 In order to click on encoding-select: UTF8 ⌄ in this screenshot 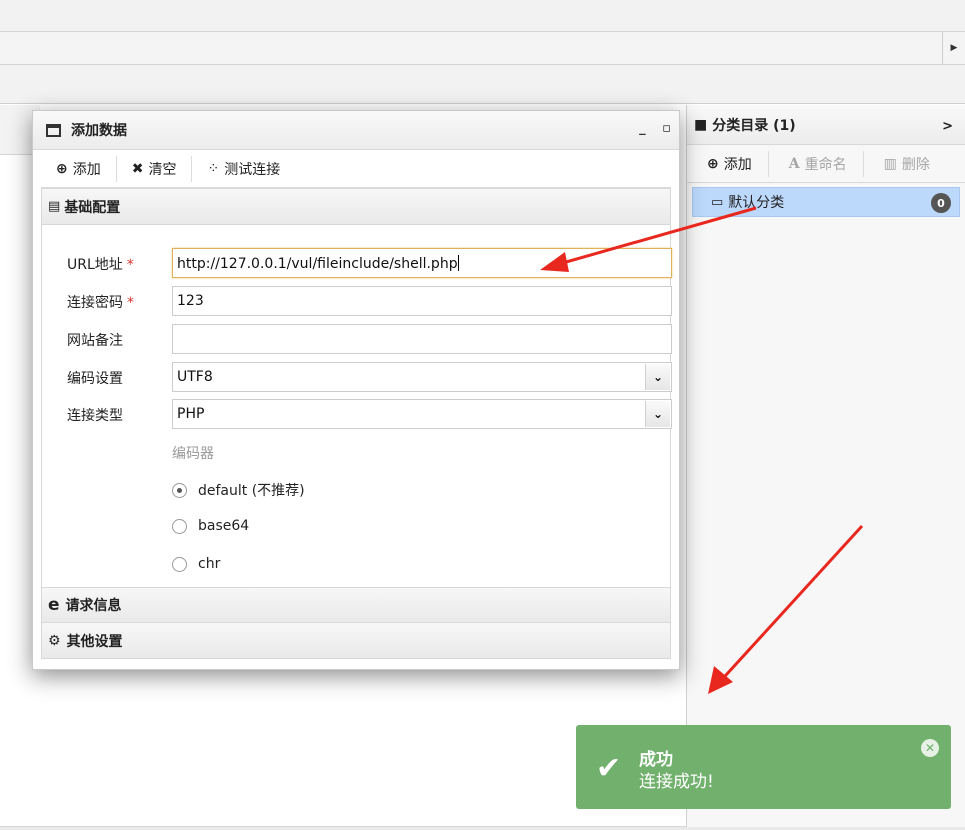, I will do `click(422, 377)`.